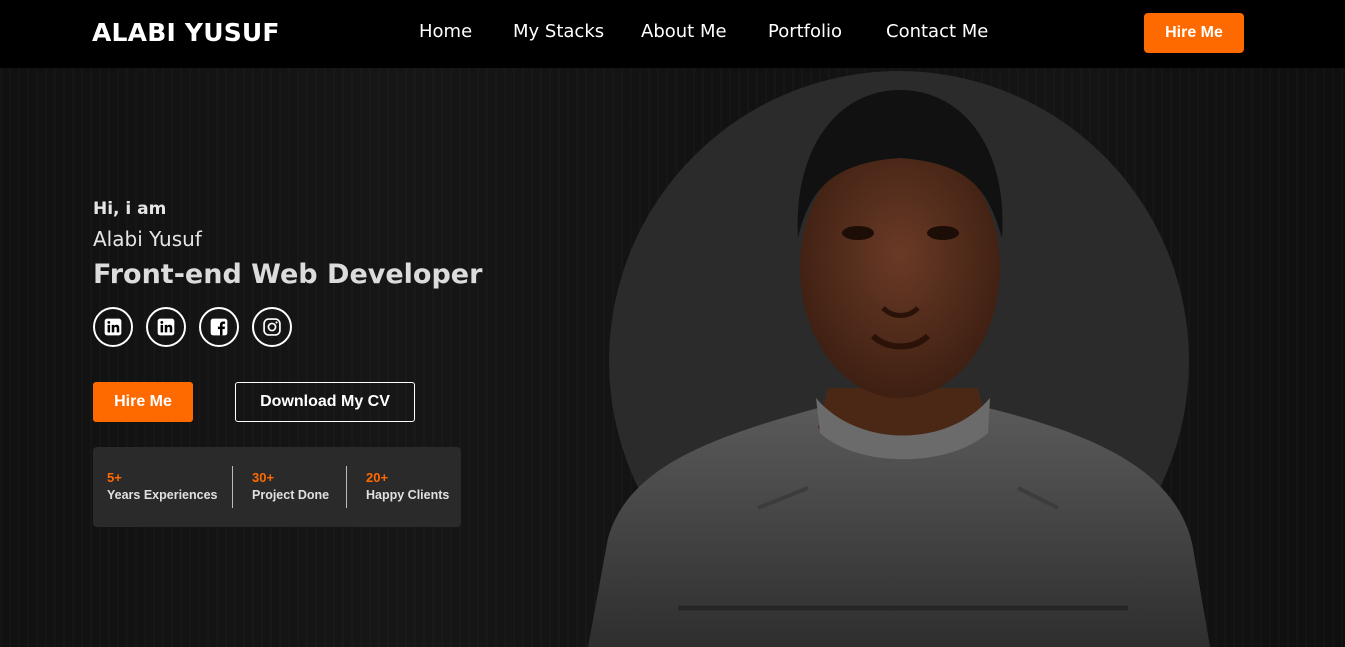  I want to click on social-links, so click(192, 327).